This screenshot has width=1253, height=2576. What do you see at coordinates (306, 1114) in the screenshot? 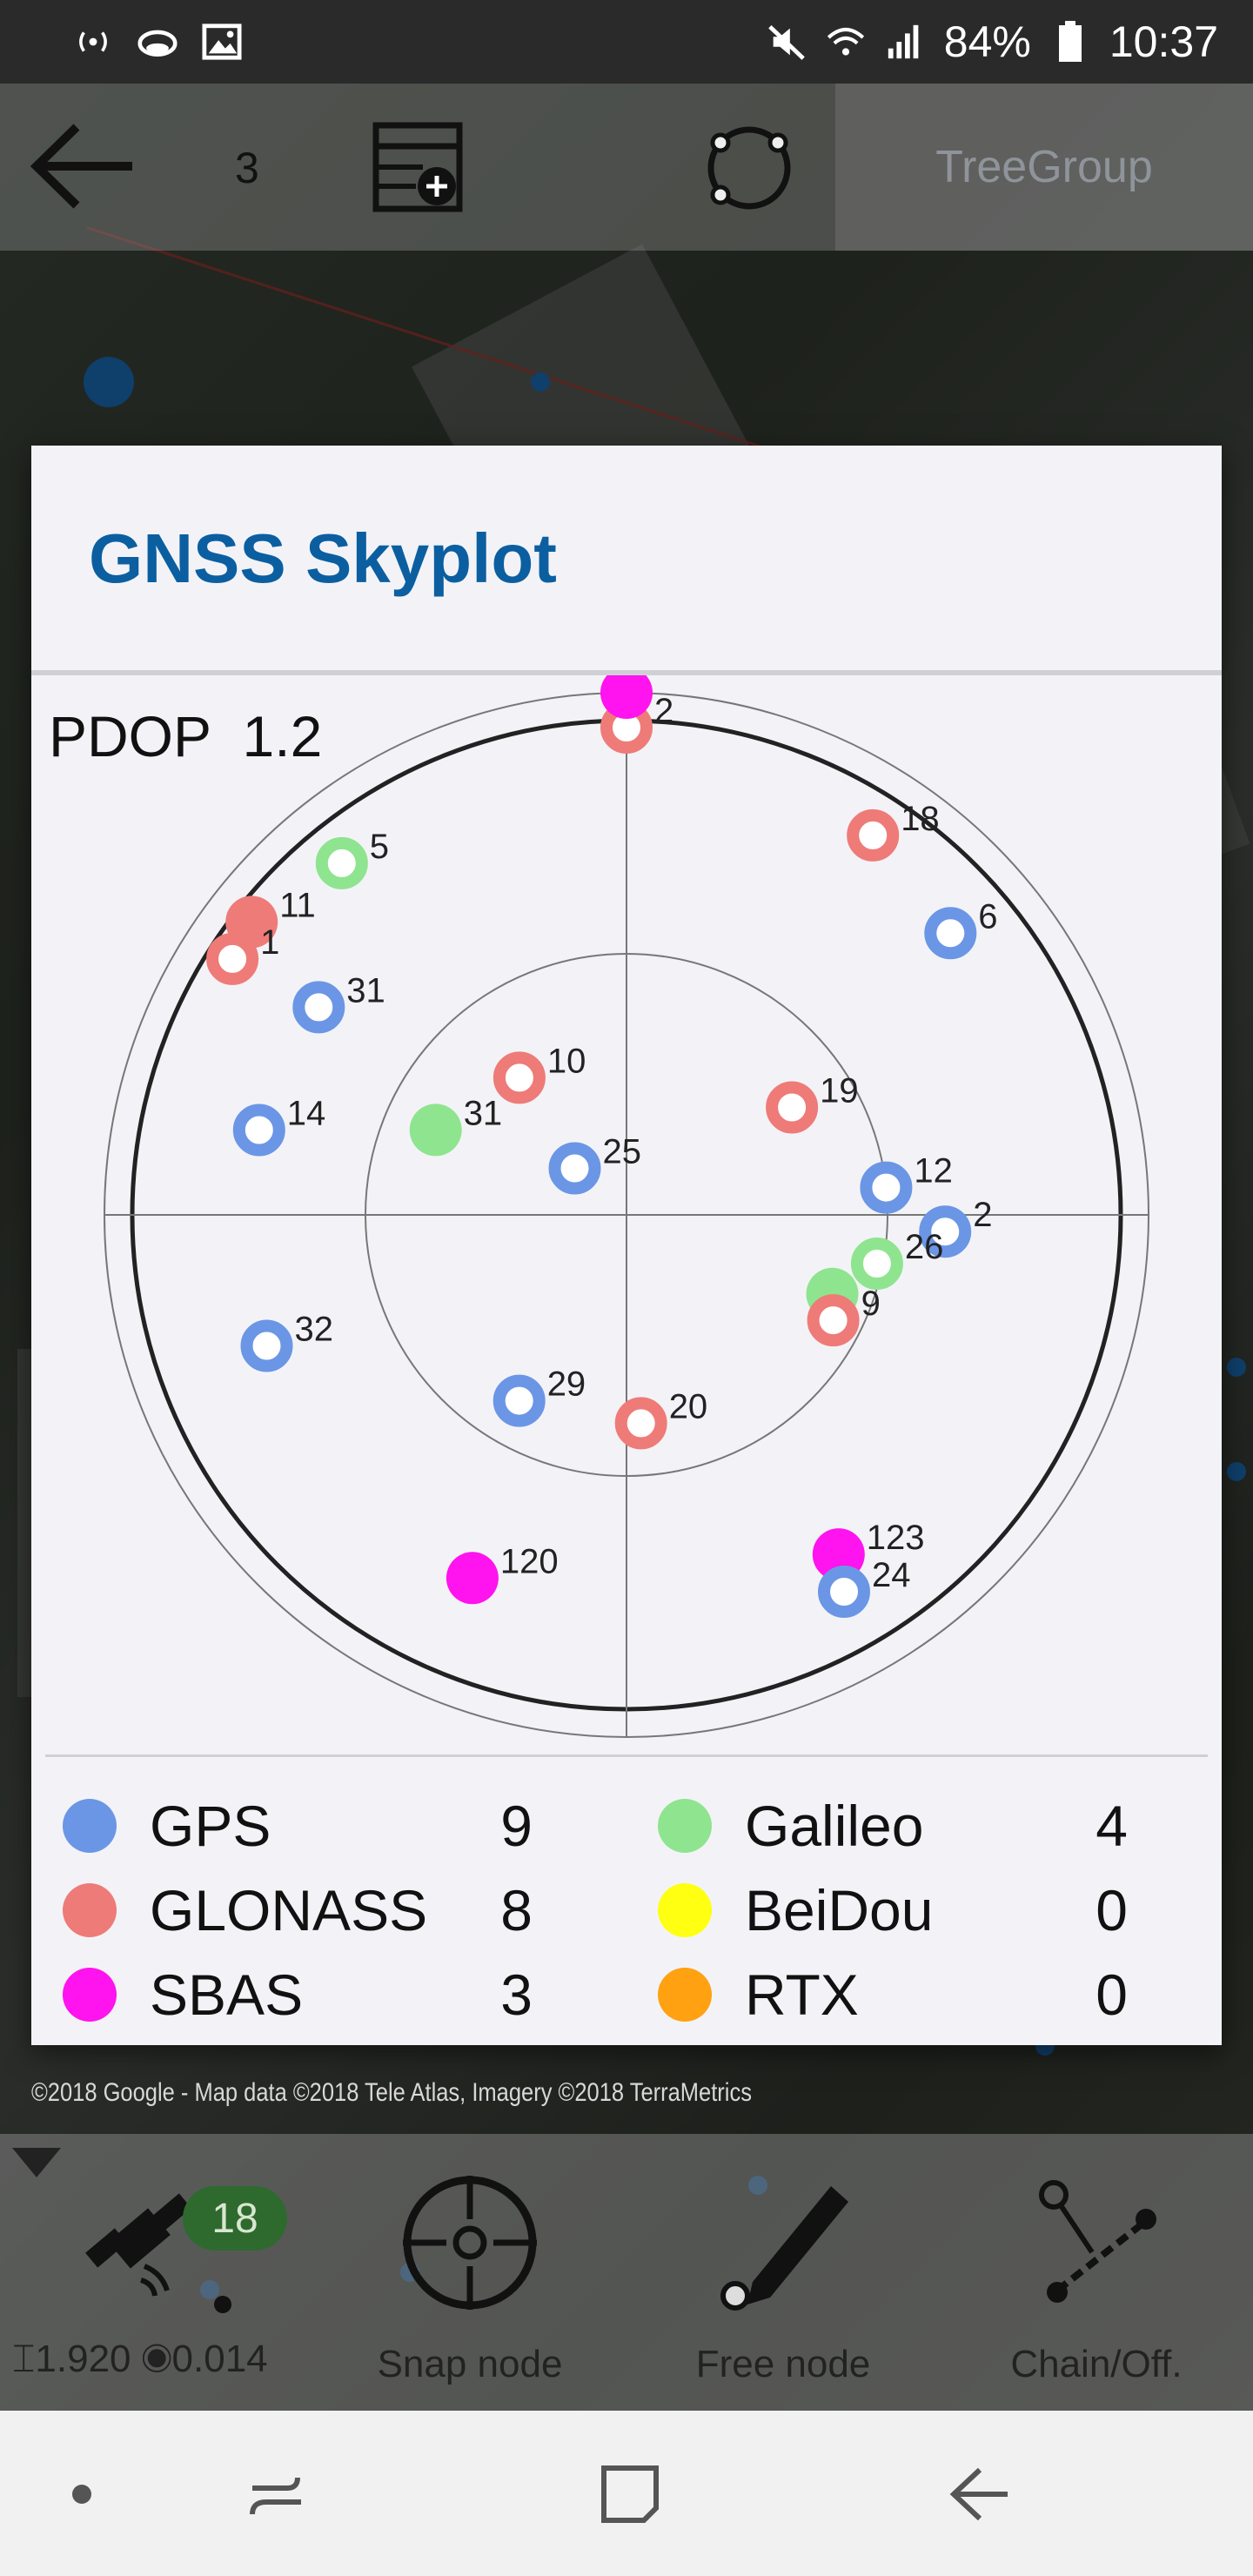
I see `satellite-label: 14` at bounding box center [306, 1114].